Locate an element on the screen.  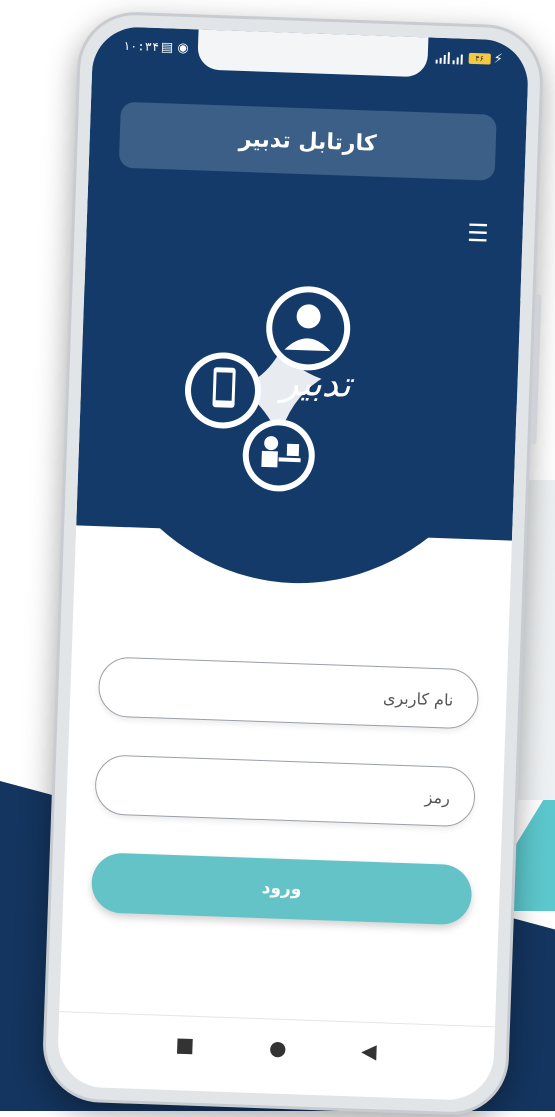
hamburger-menu-icon: ☰ is located at coordinates (478, 233).